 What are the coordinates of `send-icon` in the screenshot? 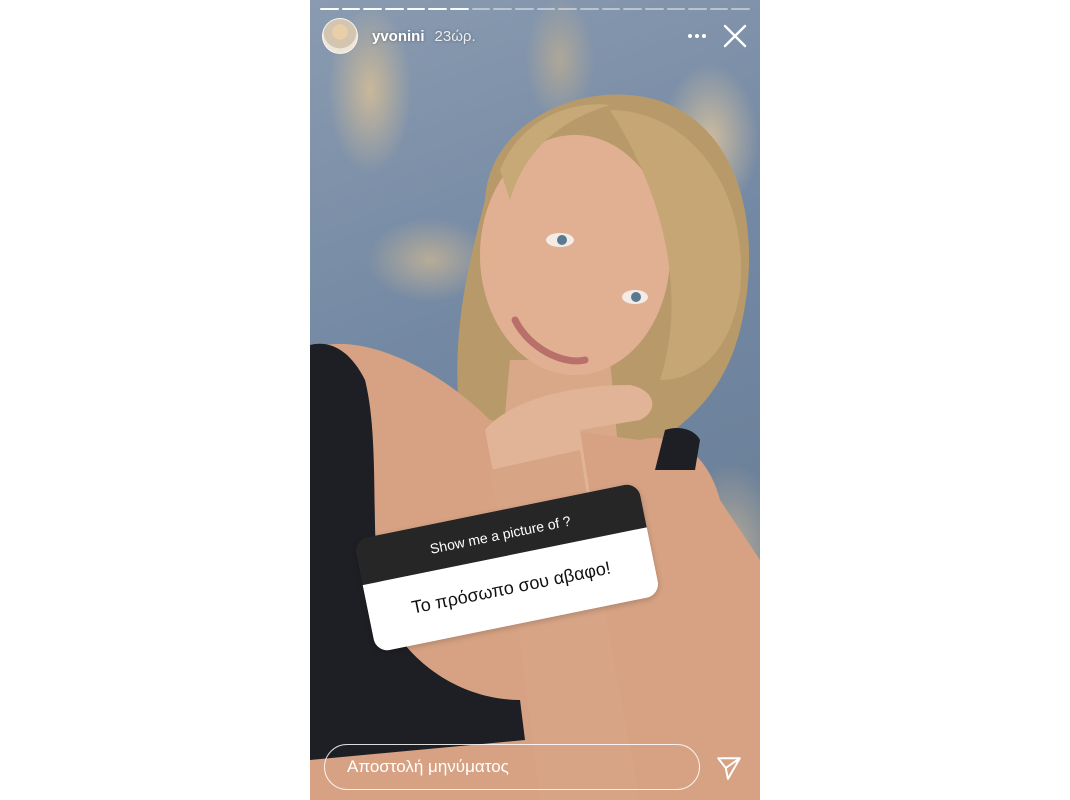 It's located at (729, 768).